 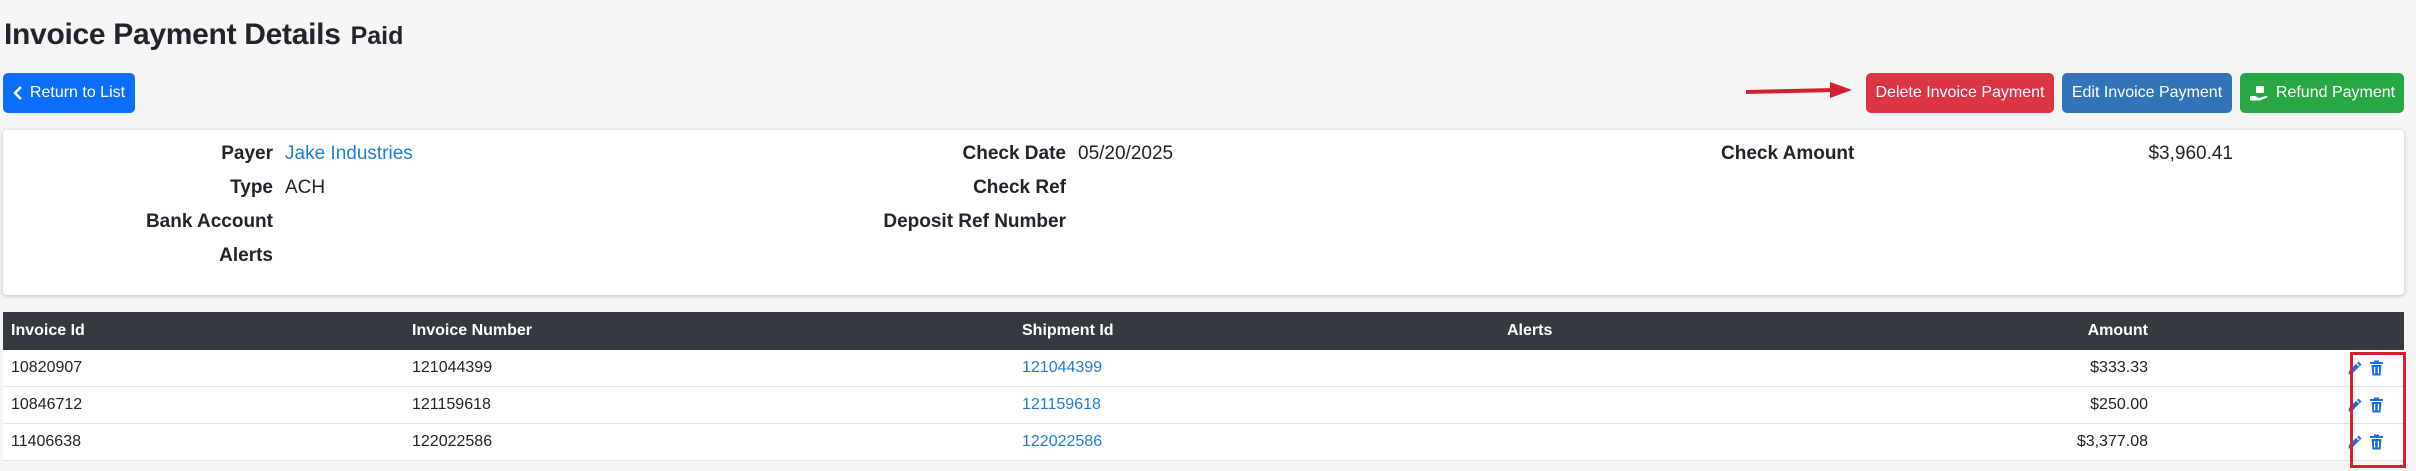 What do you see at coordinates (1019, 187) in the screenshot?
I see `check-ref-label: Check Ref` at bounding box center [1019, 187].